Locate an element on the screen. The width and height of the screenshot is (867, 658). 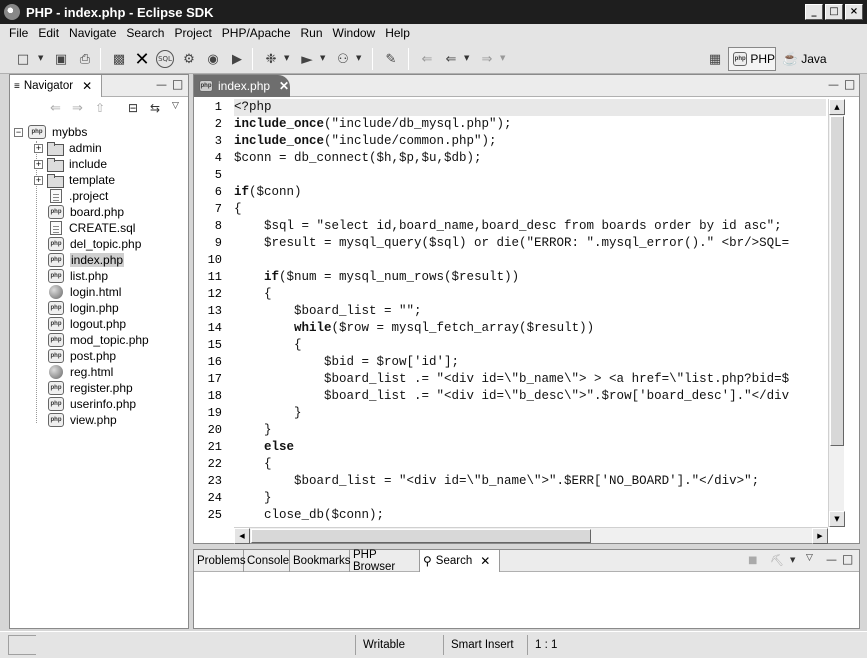
db-icon: ▩ is located at coordinates (119, 59).